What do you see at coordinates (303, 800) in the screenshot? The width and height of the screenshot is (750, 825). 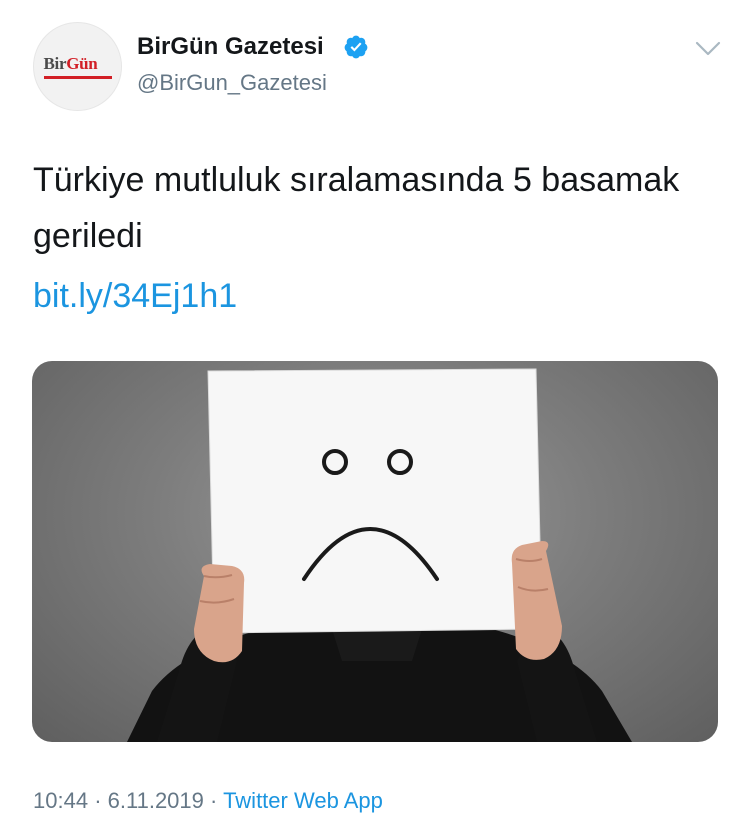 I see `tweet-source-link: Twitter Web App` at bounding box center [303, 800].